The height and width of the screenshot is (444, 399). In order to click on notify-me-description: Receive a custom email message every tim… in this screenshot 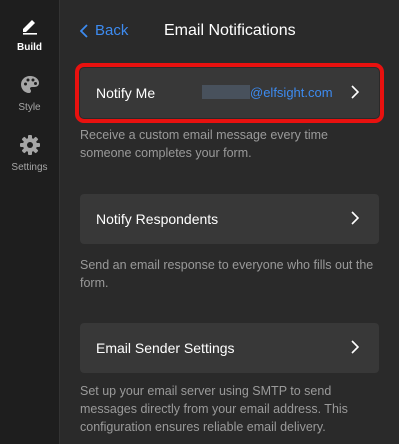, I will do `click(204, 144)`.